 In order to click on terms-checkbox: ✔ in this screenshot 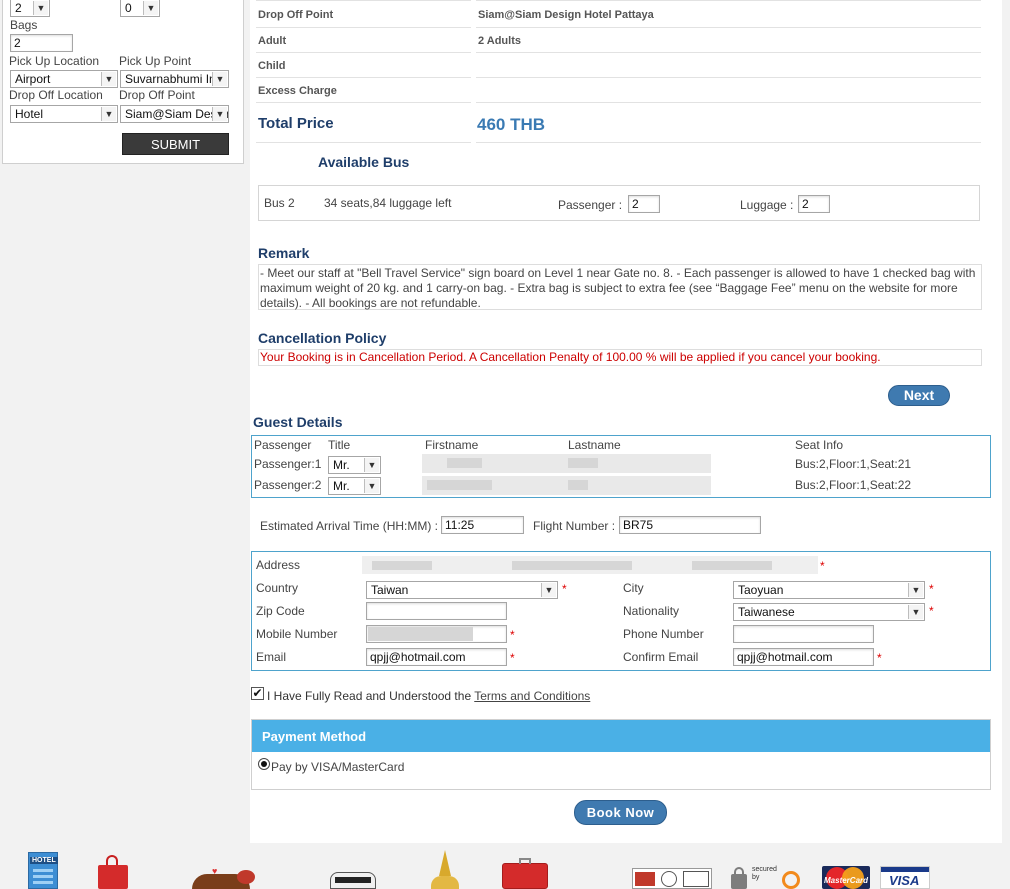, I will do `click(257, 693)`.